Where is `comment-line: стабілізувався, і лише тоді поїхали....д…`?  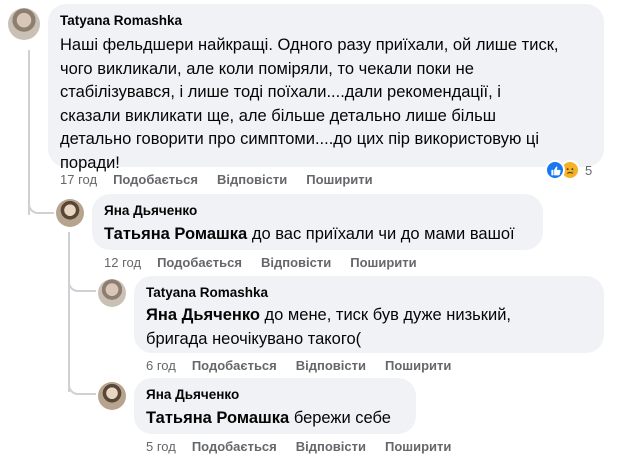
comment-line: стабілізувався, і лише тоді поїхали....д… is located at coordinates (280, 92).